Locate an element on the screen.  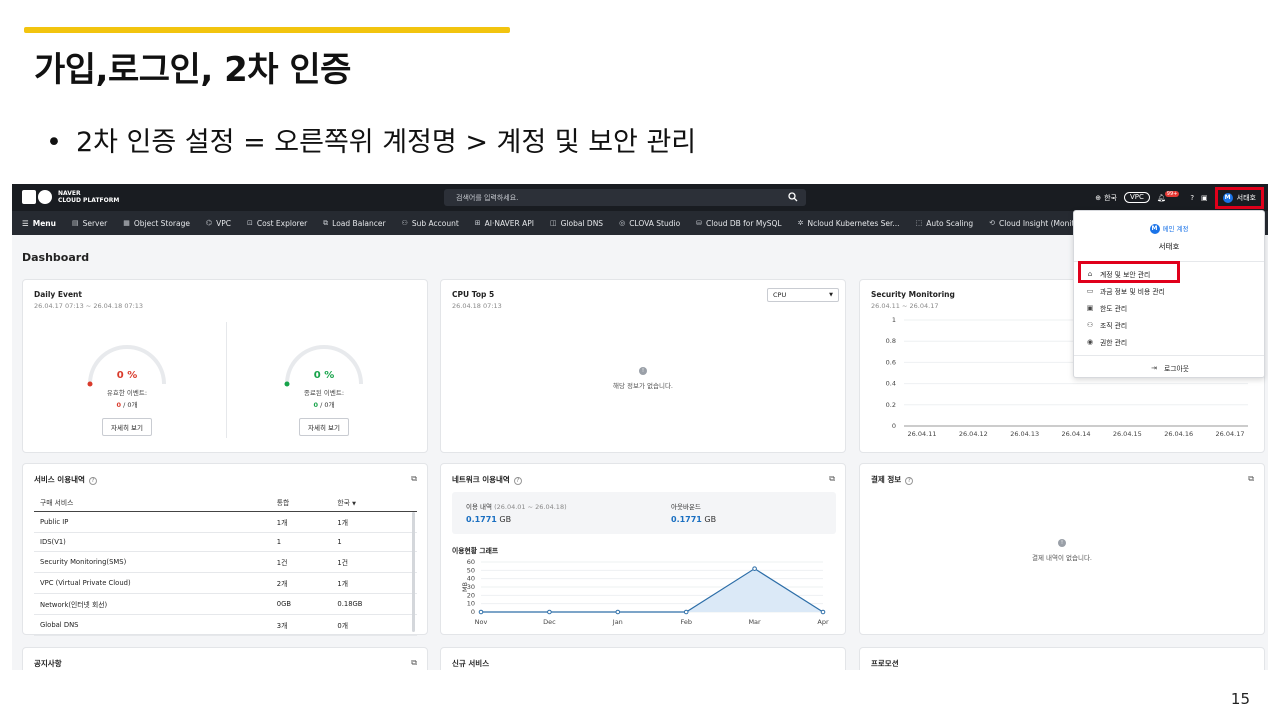
permission-icon: ◉ is located at coordinates (1090, 342).